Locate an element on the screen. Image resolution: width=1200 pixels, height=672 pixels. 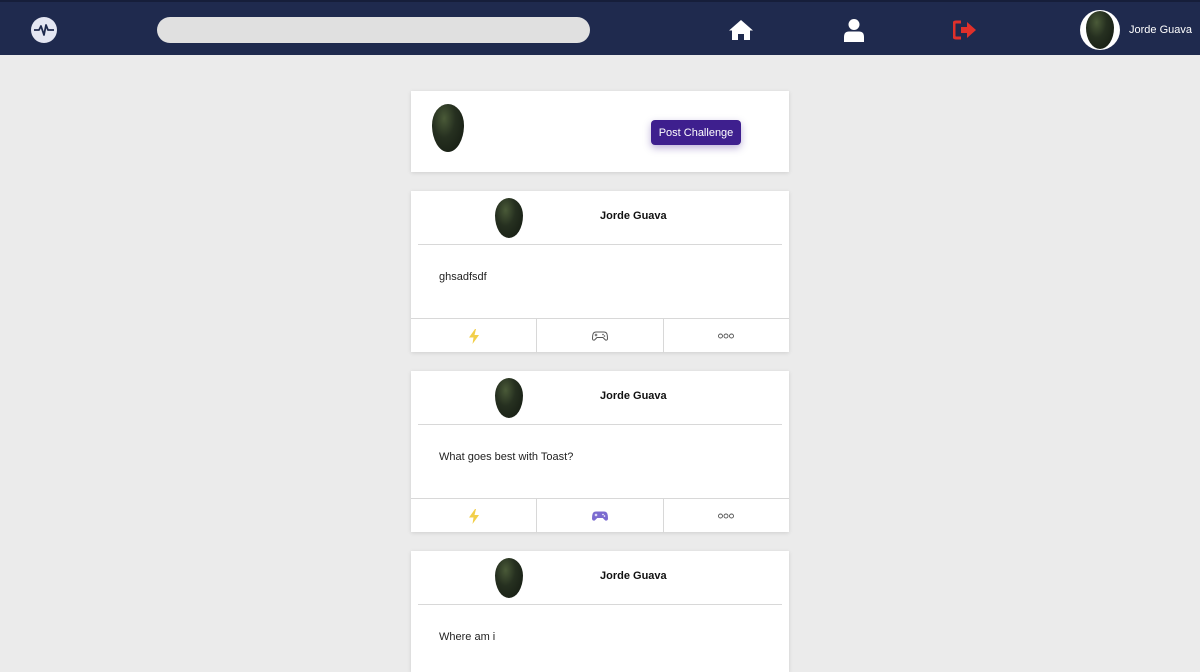
profile-button is located at coordinates (854, 30).